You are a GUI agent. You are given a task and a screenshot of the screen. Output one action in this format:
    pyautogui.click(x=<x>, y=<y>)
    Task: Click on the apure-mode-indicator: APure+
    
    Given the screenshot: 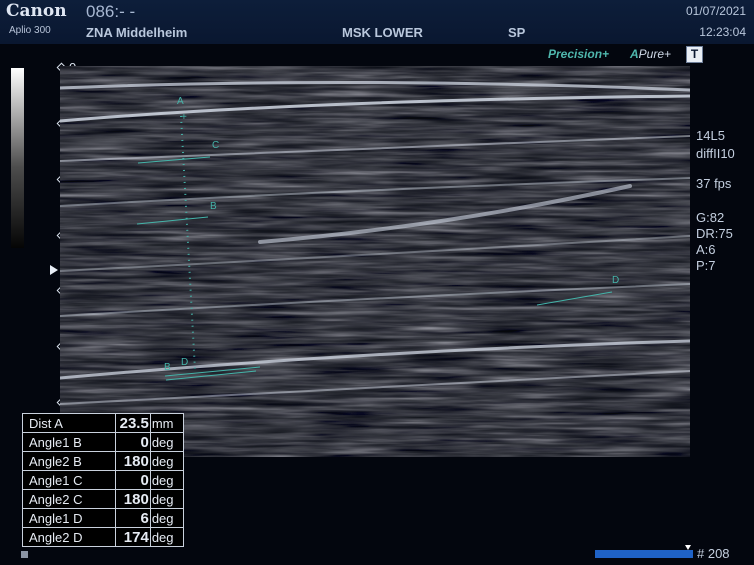 What is the action you would take?
    pyautogui.click(x=650, y=54)
    